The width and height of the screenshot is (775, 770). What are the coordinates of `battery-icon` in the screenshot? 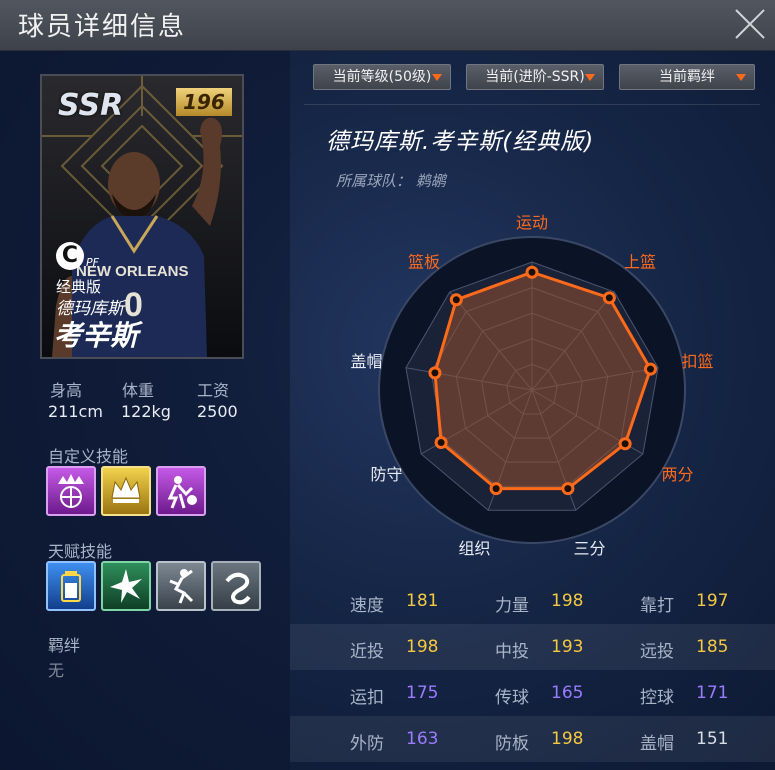 It's located at (71, 586).